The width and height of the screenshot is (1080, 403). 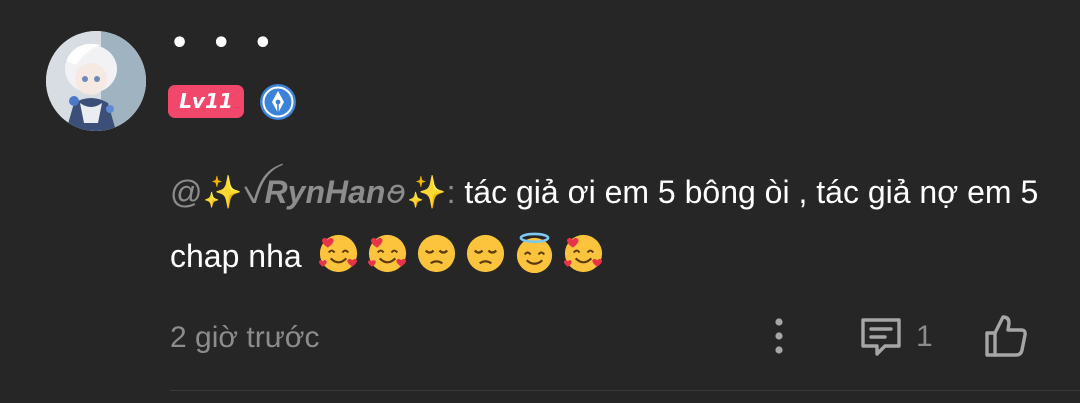 I want to click on comment-bubble-icon, so click(x=881, y=337).